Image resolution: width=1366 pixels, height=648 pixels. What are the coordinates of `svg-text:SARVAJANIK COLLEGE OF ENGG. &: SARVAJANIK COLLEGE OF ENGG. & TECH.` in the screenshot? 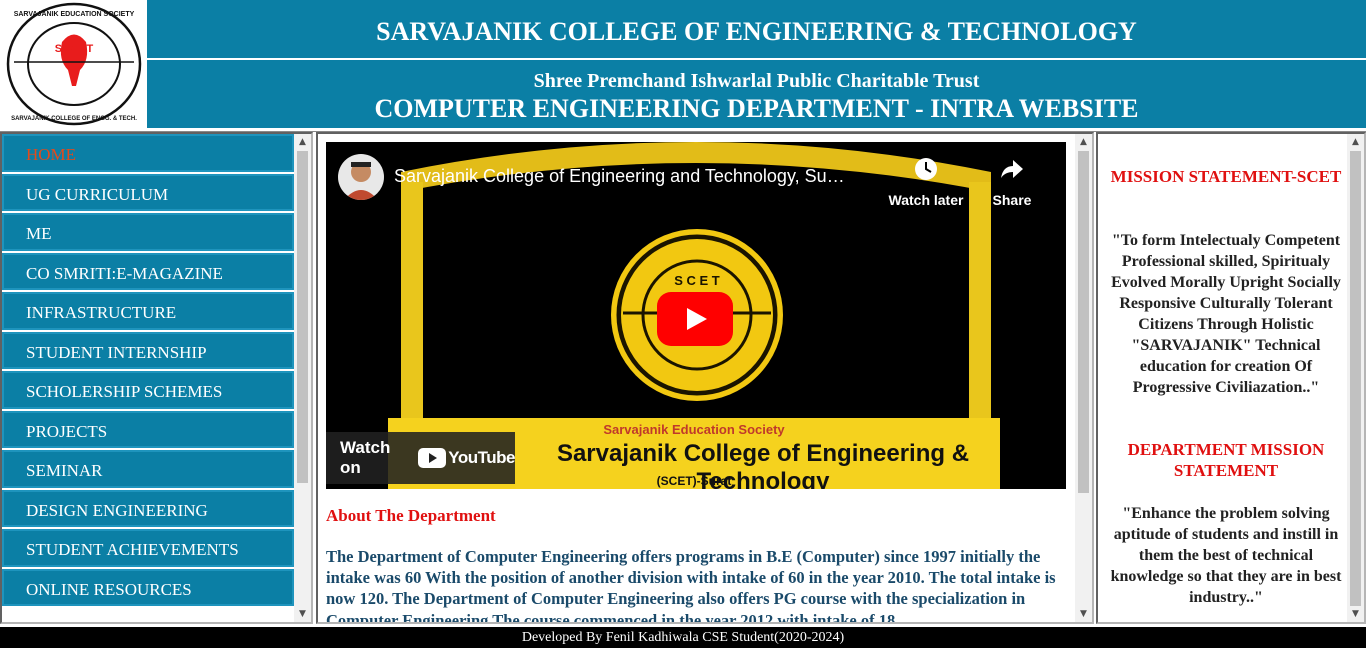 It's located at (74, 119).